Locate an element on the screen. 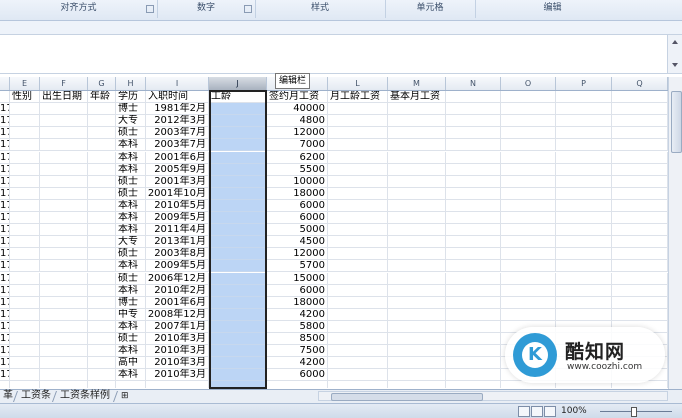  table-cell: 4500 is located at coordinates (297, 242).